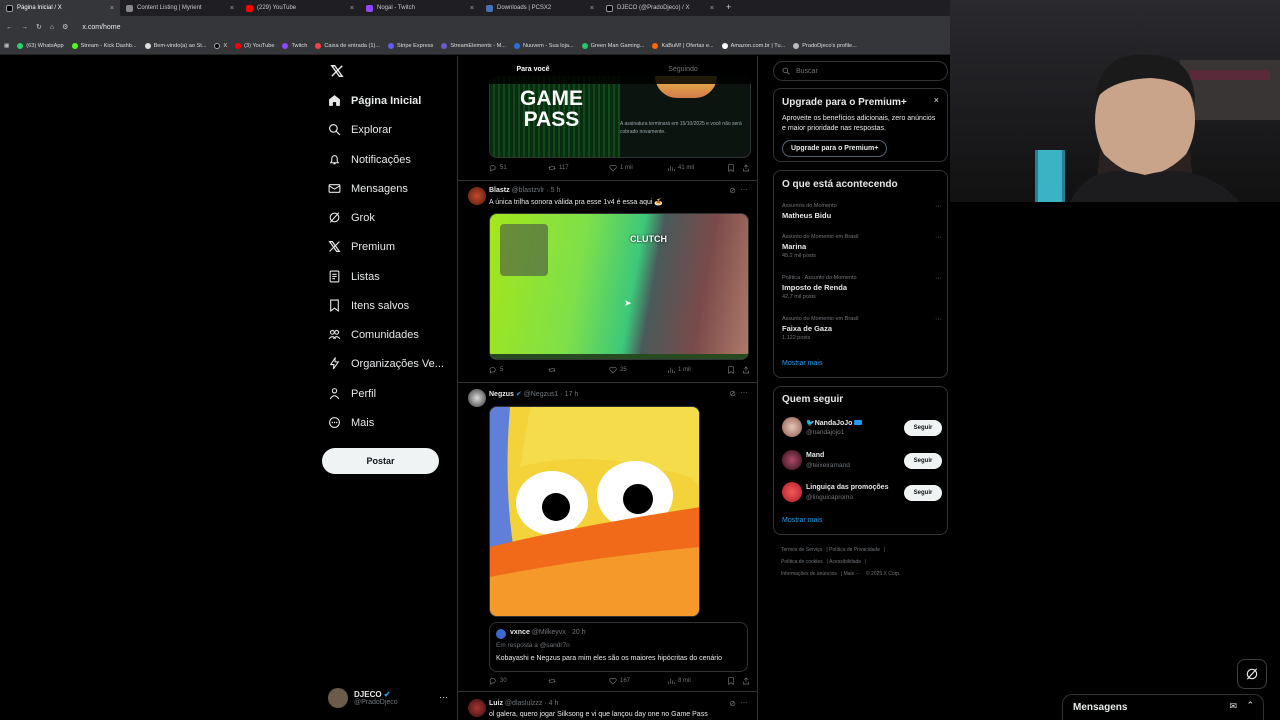 The image size is (1280, 720). What do you see at coordinates (368, 305) in the screenshot?
I see `nav-item-bookmarks: Itens salvos` at bounding box center [368, 305].